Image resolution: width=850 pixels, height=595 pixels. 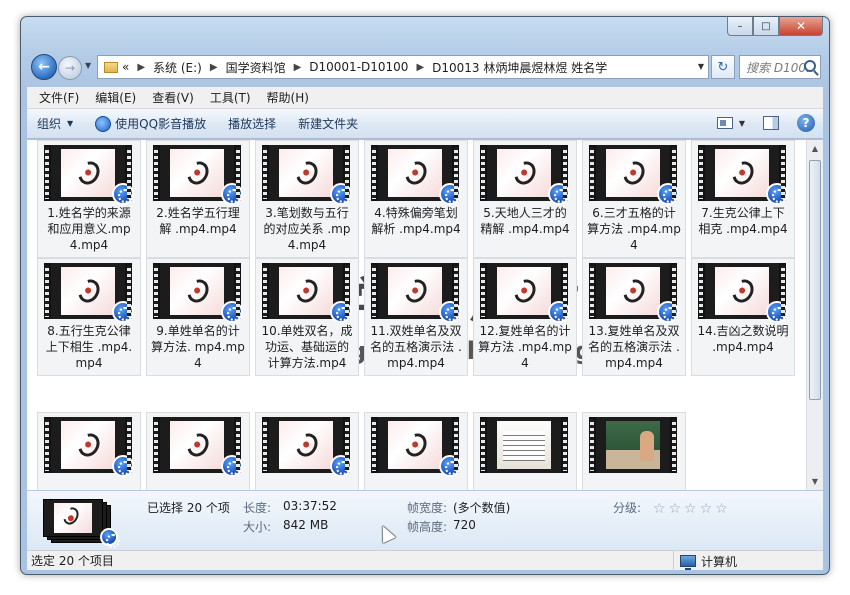 I want to click on new-folder-button: 新建文件夹, so click(x=328, y=123).